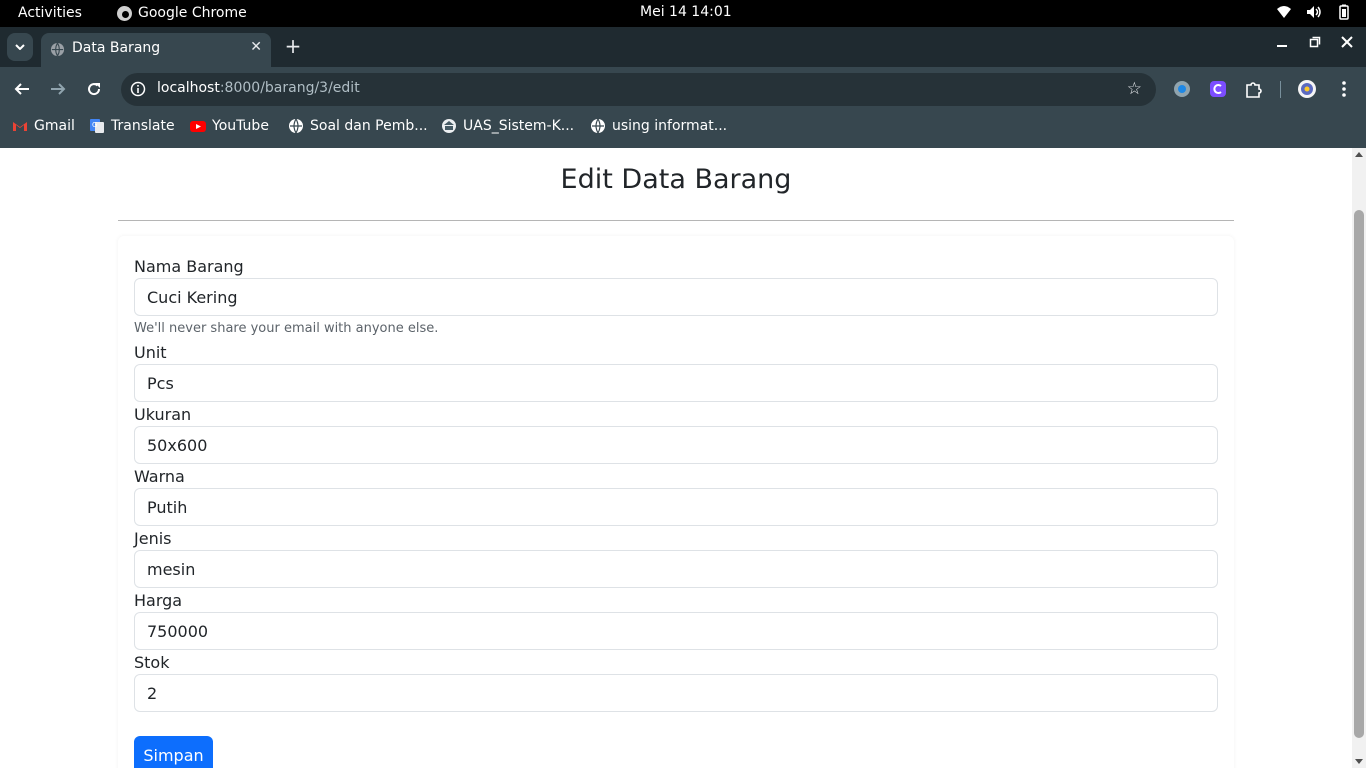  I want to click on chevron-down-icon, so click(20, 47).